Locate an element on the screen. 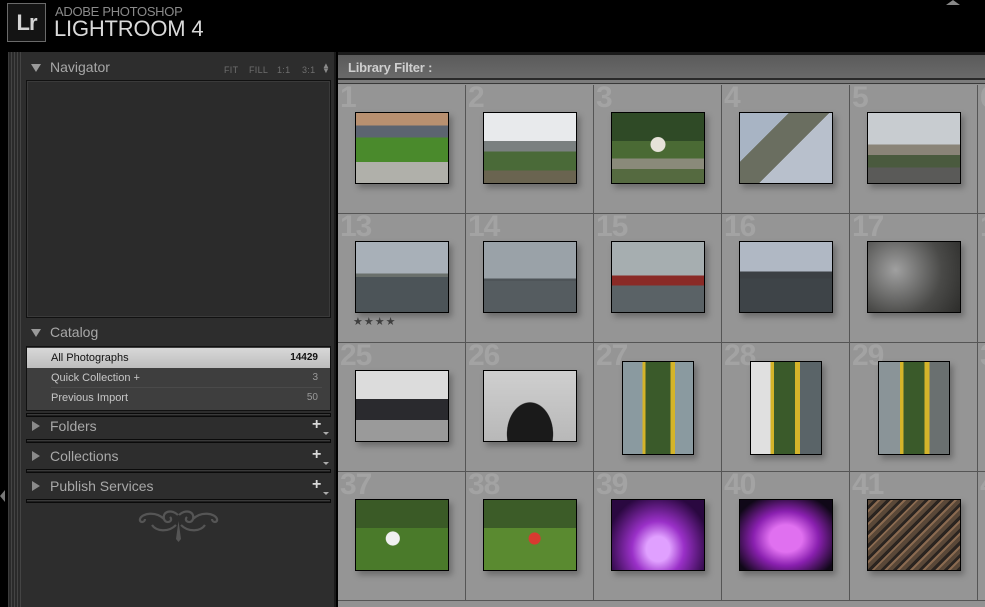 The image size is (985, 607). panel-end-ornament-icon is located at coordinates (178, 526).